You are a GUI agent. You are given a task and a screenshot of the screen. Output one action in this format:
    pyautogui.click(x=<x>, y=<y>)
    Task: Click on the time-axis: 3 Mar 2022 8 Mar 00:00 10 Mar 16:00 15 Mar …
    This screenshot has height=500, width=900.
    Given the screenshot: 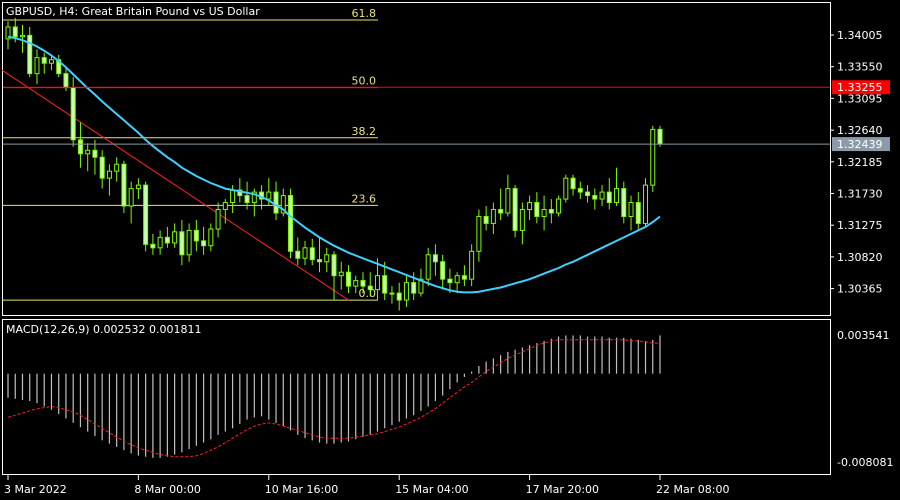 What is the action you would take?
    pyautogui.click(x=366, y=485)
    